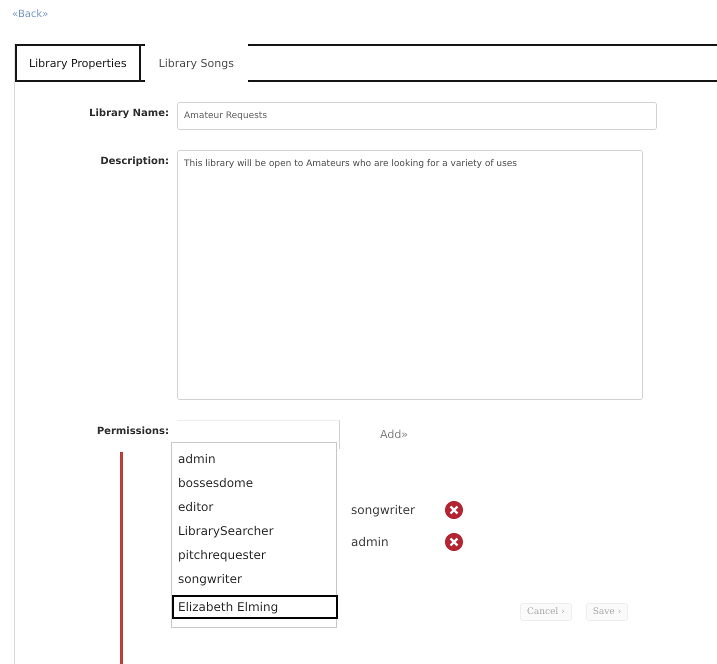 The image size is (717, 664). Describe the element at coordinates (132, 432) in the screenshot. I see `field-label: Permissions:` at that location.